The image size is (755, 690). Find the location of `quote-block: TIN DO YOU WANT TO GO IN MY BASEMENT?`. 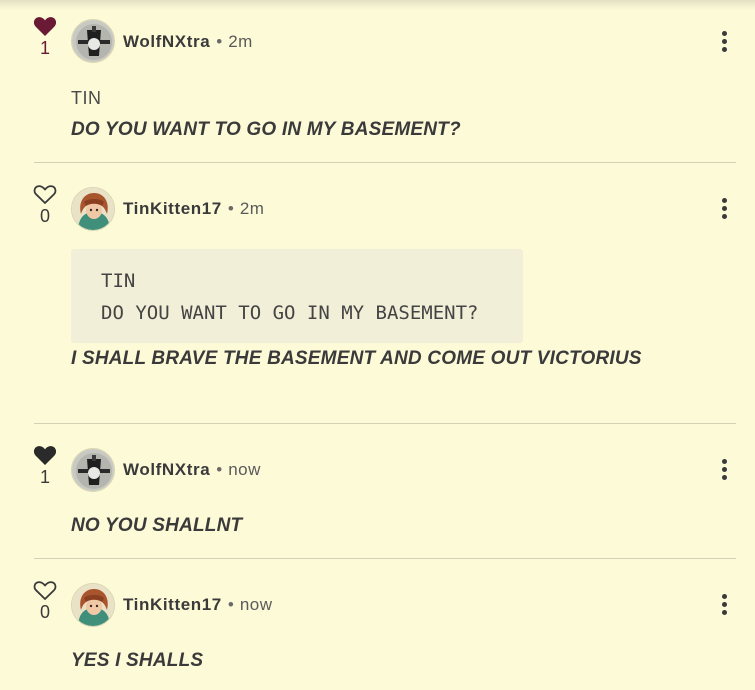

quote-block: TIN DO YOU WANT TO GO IN MY BASEMENT? is located at coordinates (297, 296).